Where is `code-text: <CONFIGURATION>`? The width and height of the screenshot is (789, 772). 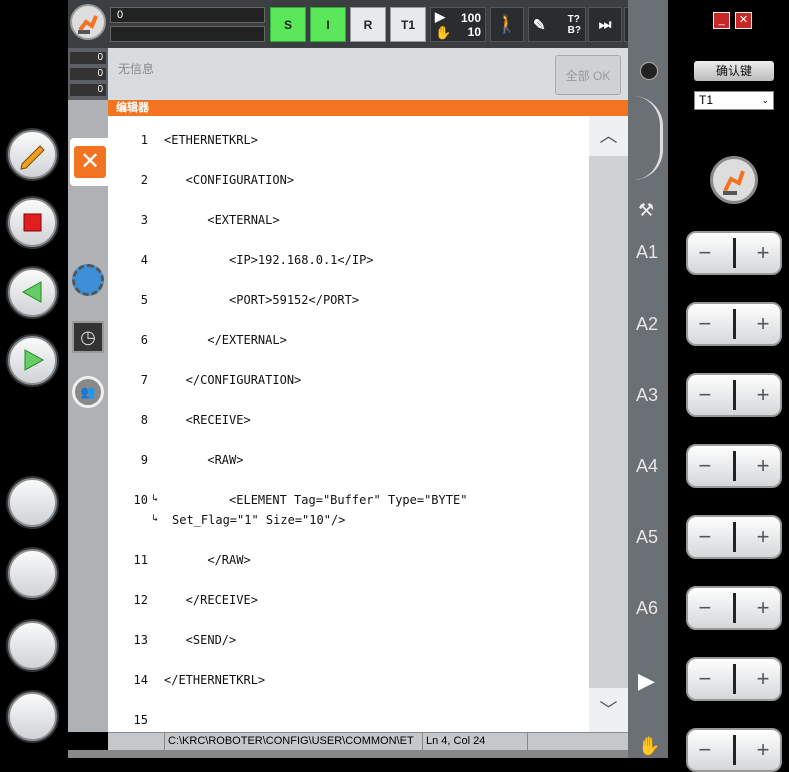
code-text: <CONFIGURATION> is located at coordinates (229, 180).